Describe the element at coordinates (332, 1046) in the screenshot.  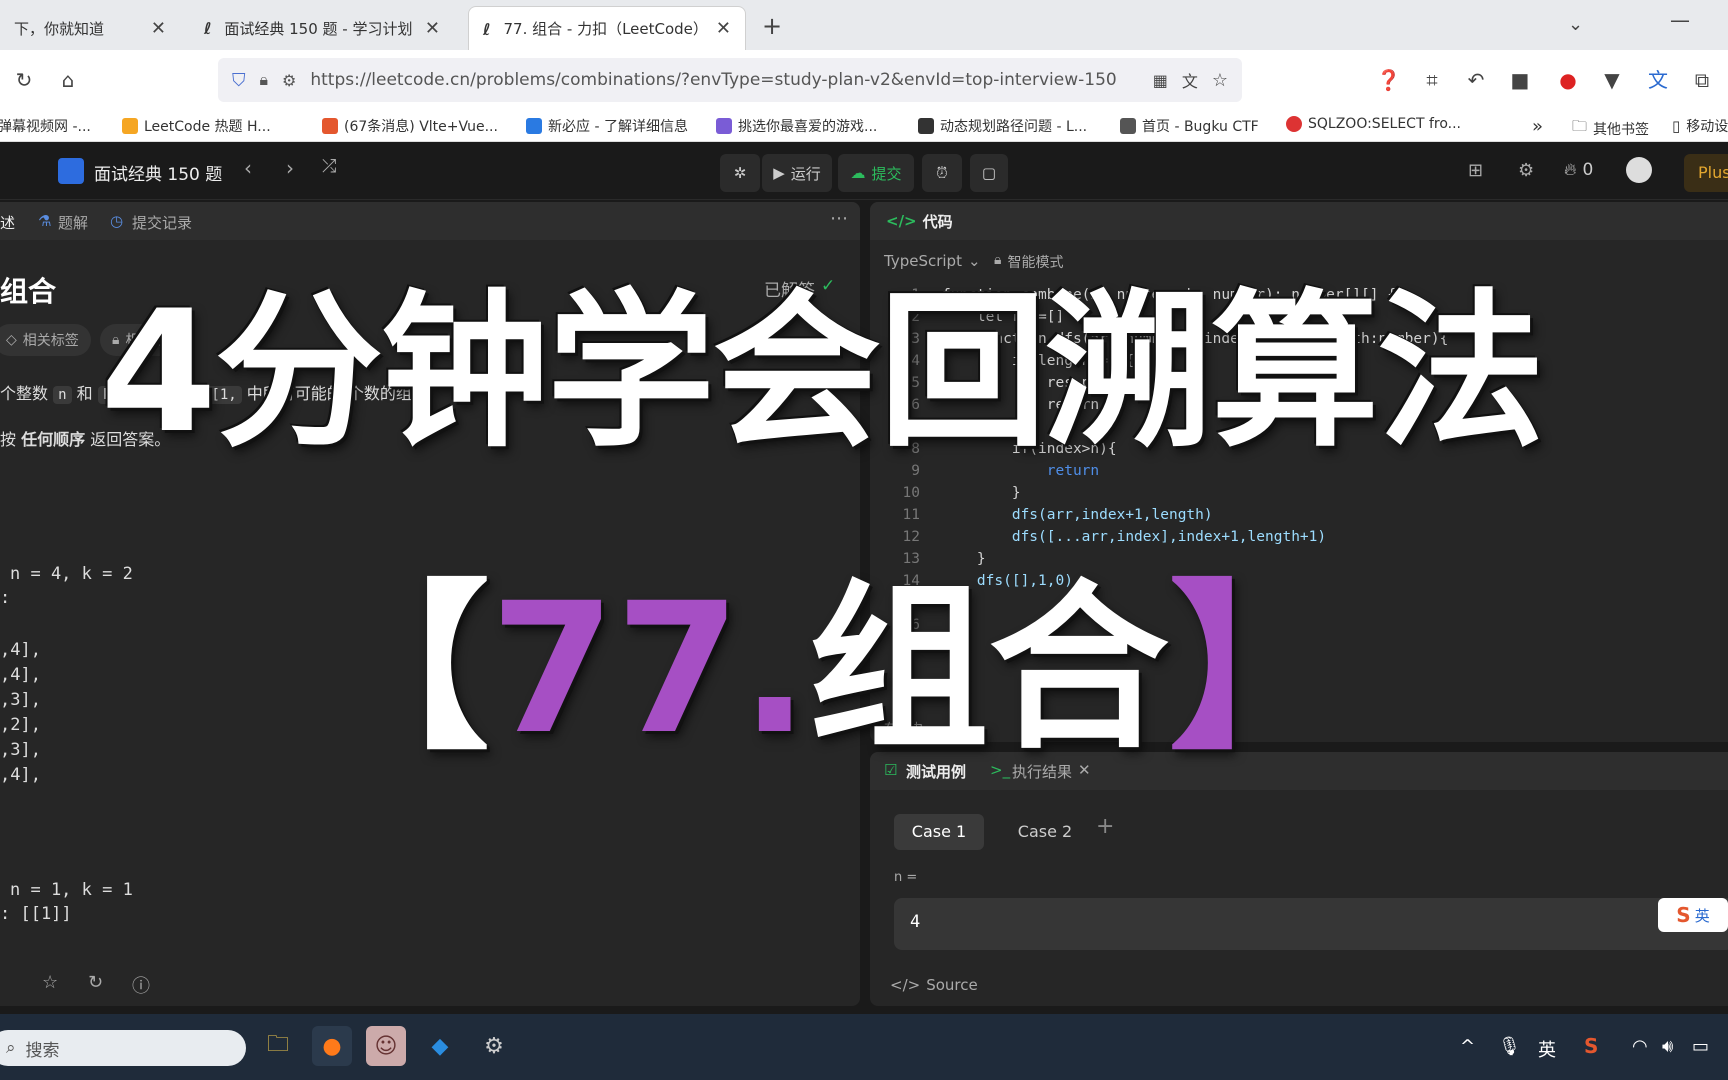
I see `firefox-icon: ●` at that location.